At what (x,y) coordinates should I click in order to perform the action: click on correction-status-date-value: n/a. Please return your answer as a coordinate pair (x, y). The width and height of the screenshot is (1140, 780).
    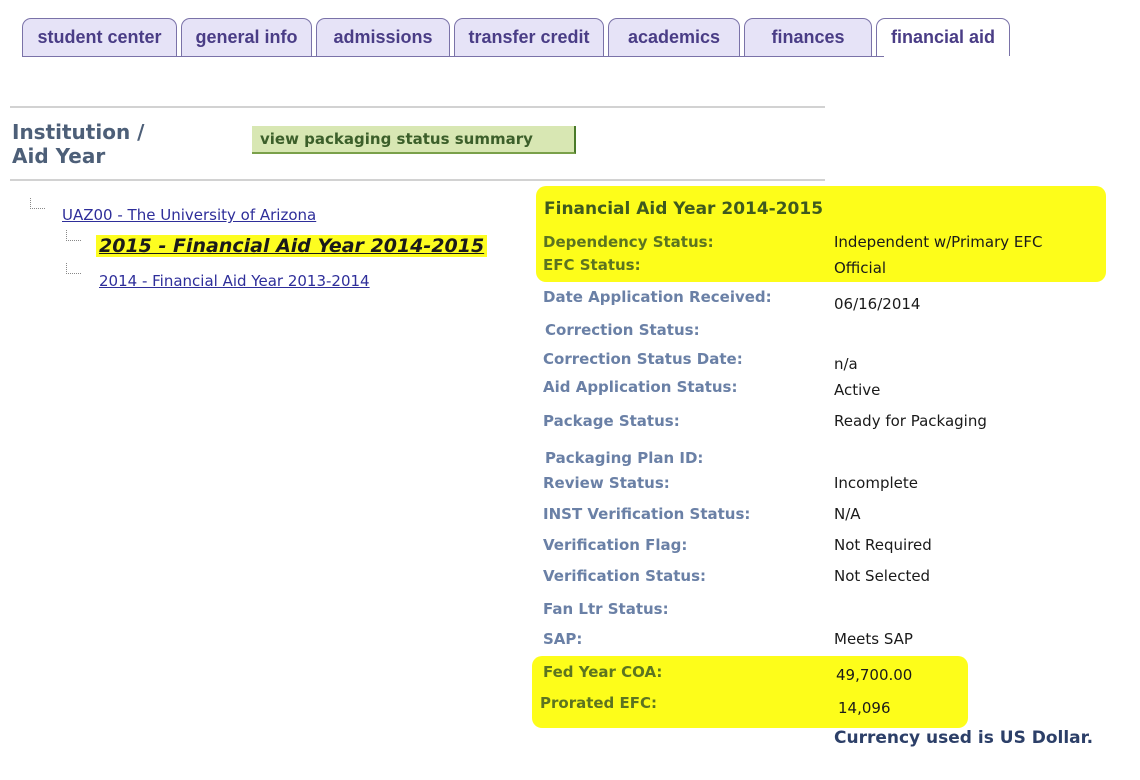
    Looking at the image, I should click on (846, 364).